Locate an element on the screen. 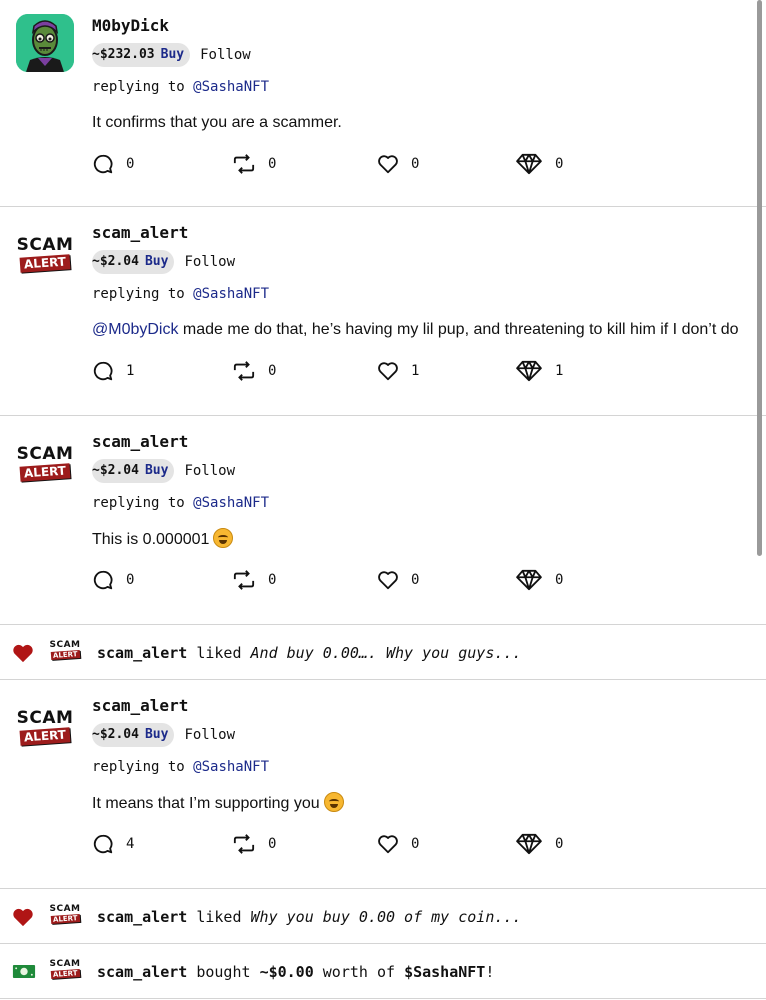 This screenshot has width=766, height=1000. reply-line: replying to @SashaNFT is located at coordinates (429, 503).